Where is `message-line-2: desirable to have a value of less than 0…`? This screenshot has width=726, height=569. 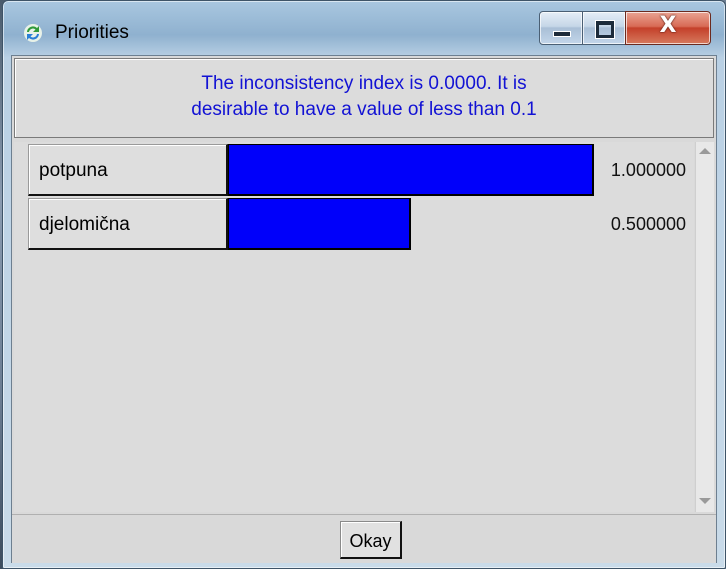
message-line-2: desirable to have a value of less than 0… is located at coordinates (364, 109).